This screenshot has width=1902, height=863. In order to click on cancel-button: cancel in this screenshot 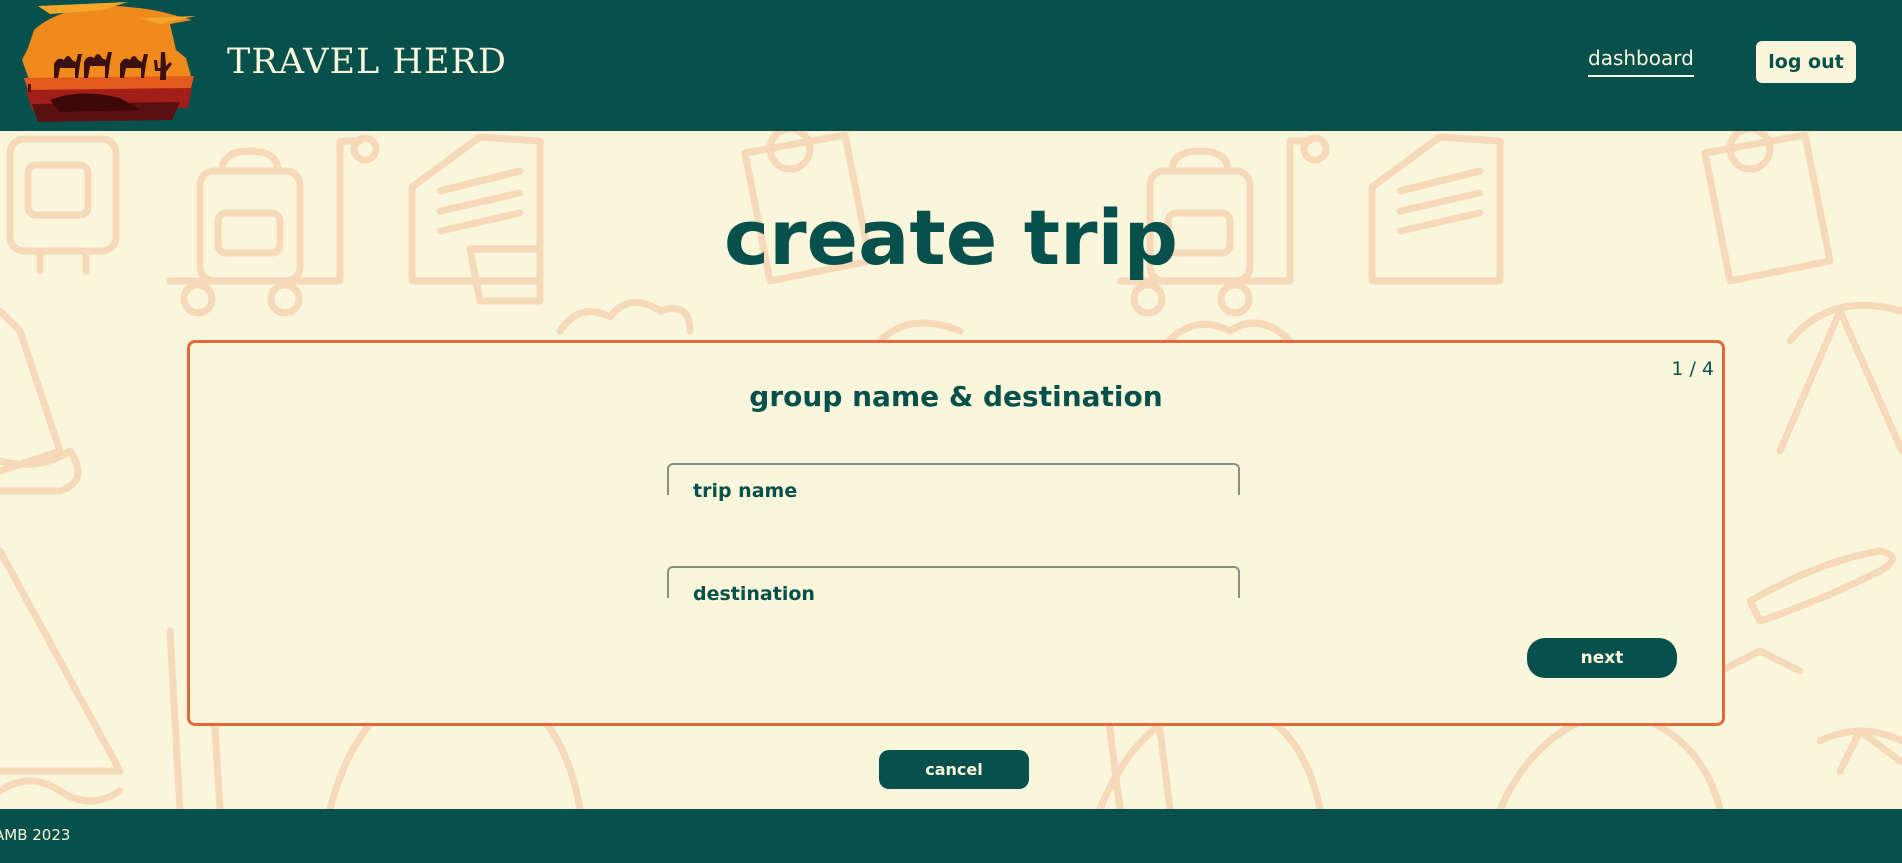, I will do `click(954, 769)`.